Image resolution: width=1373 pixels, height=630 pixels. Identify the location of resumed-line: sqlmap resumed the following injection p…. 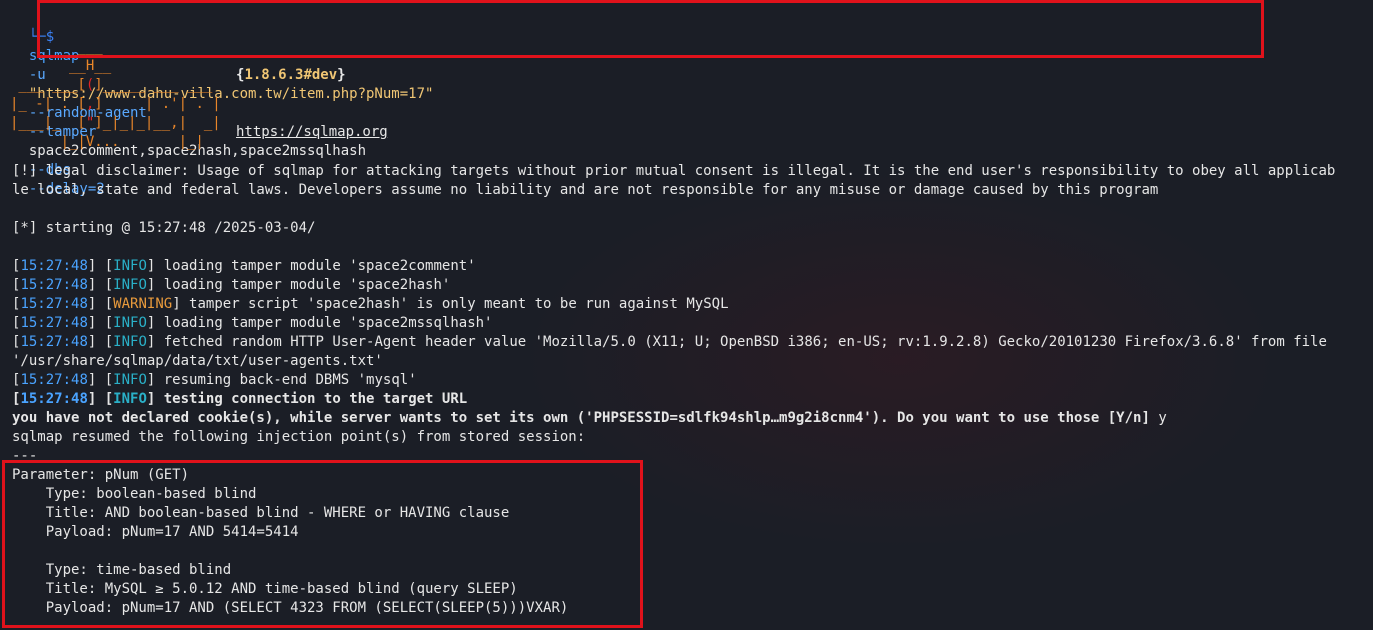
(299, 437).